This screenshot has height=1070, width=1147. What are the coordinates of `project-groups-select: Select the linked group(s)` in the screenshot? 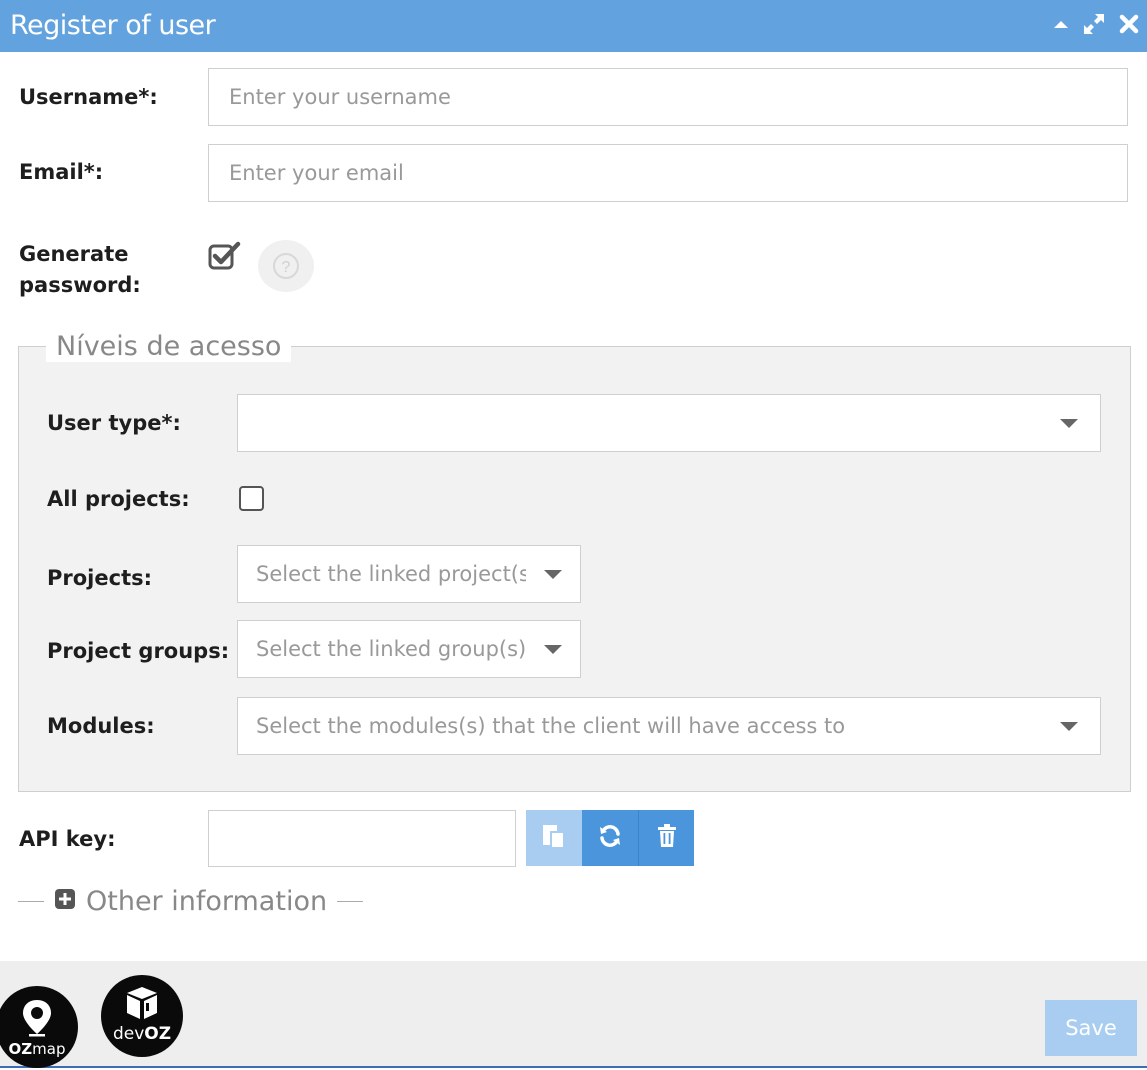 It's located at (409, 649).